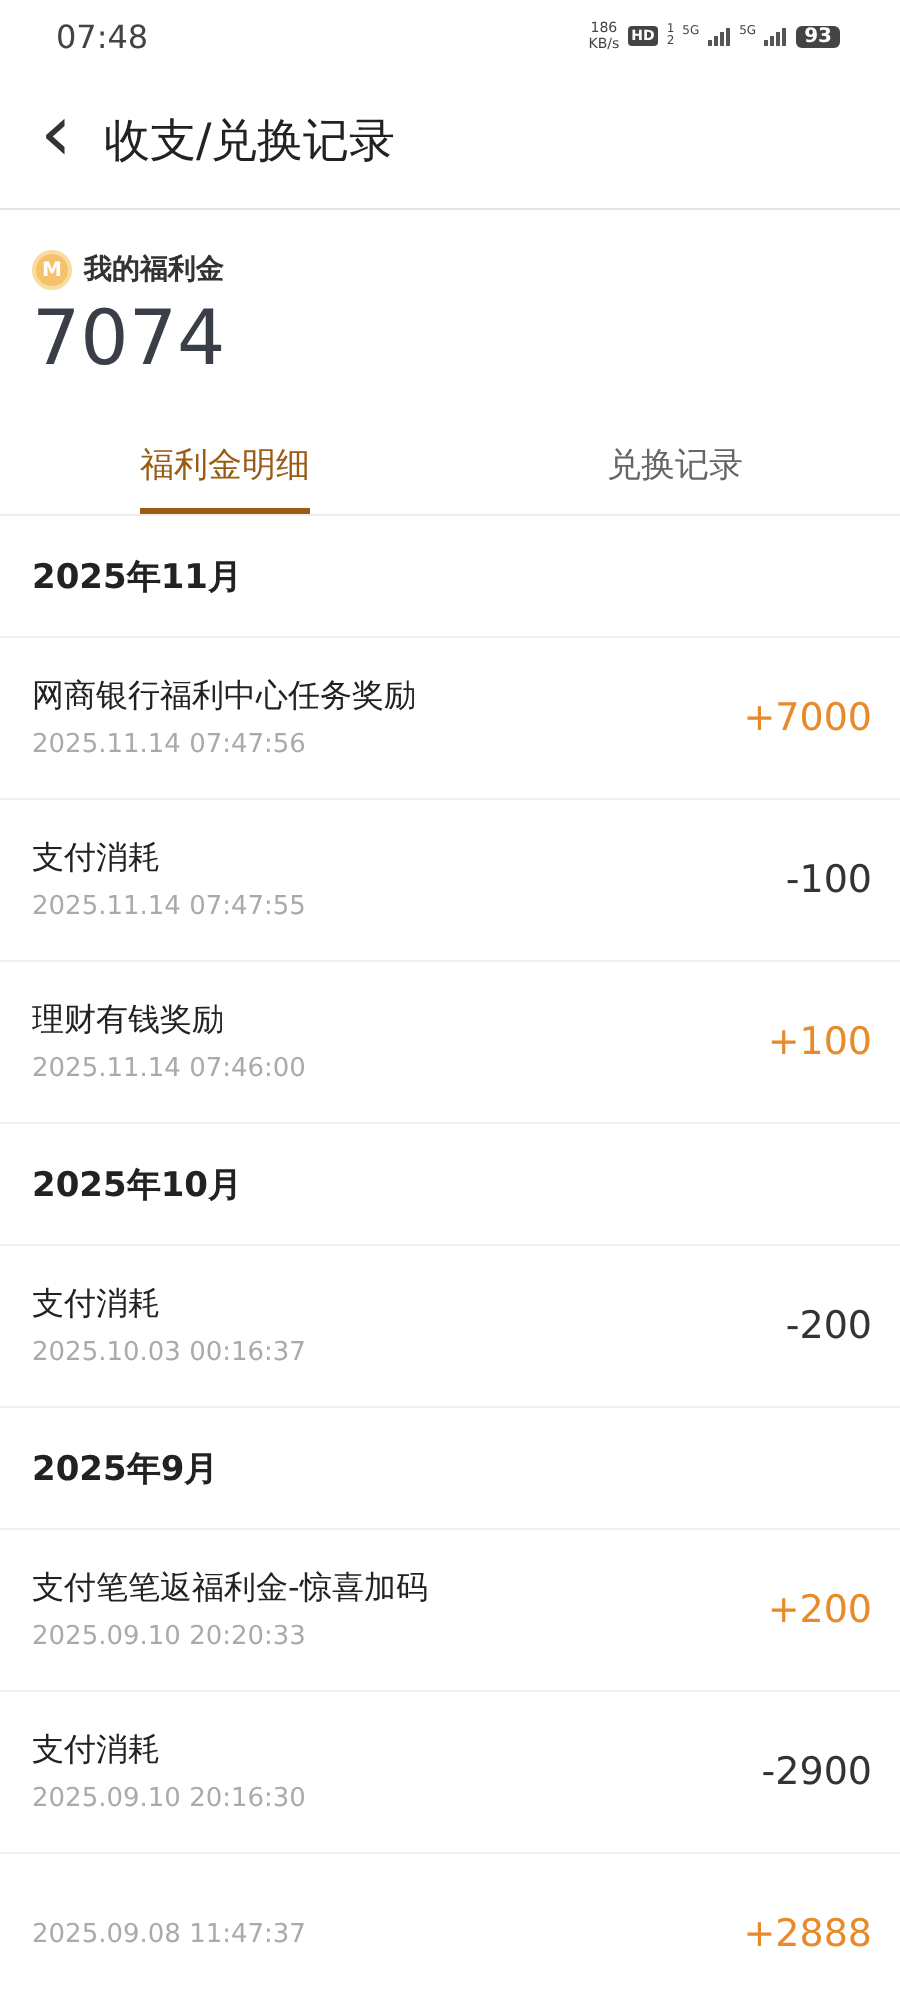 This screenshot has height=2000, width=900. I want to click on page-title: 收支/兑换记录, so click(250, 142).